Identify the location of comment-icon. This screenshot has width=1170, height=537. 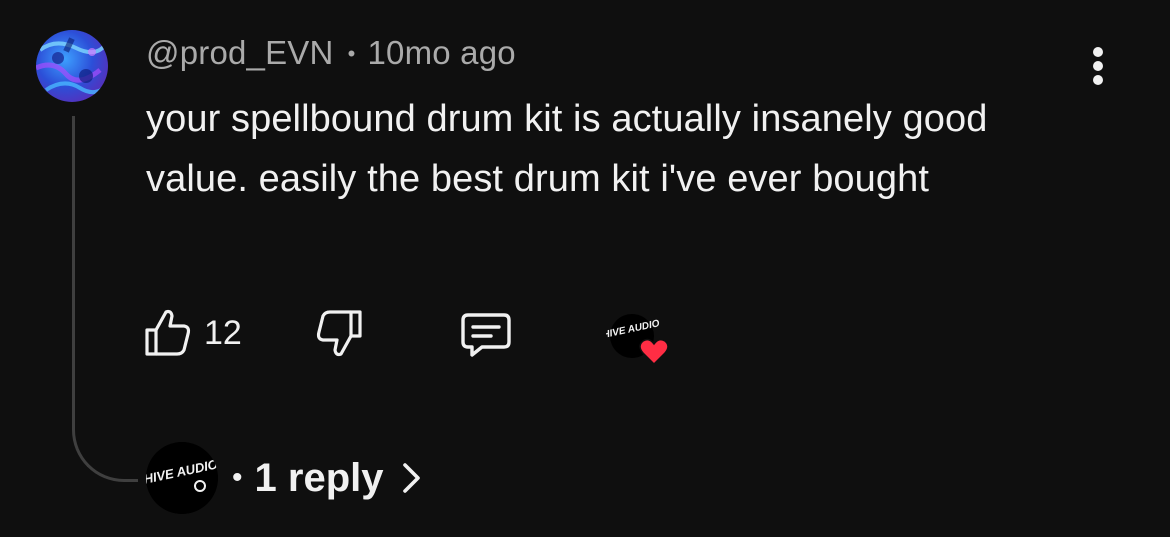
(486, 335).